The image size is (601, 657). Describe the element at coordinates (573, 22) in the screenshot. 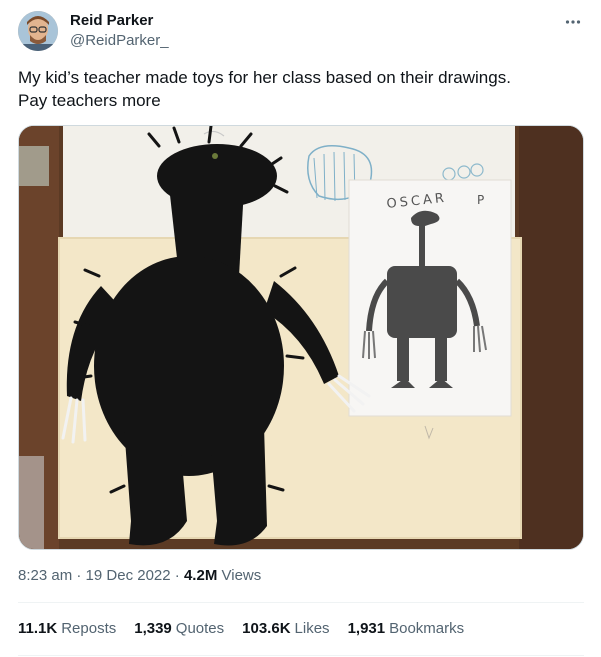

I see `more-icon` at that location.